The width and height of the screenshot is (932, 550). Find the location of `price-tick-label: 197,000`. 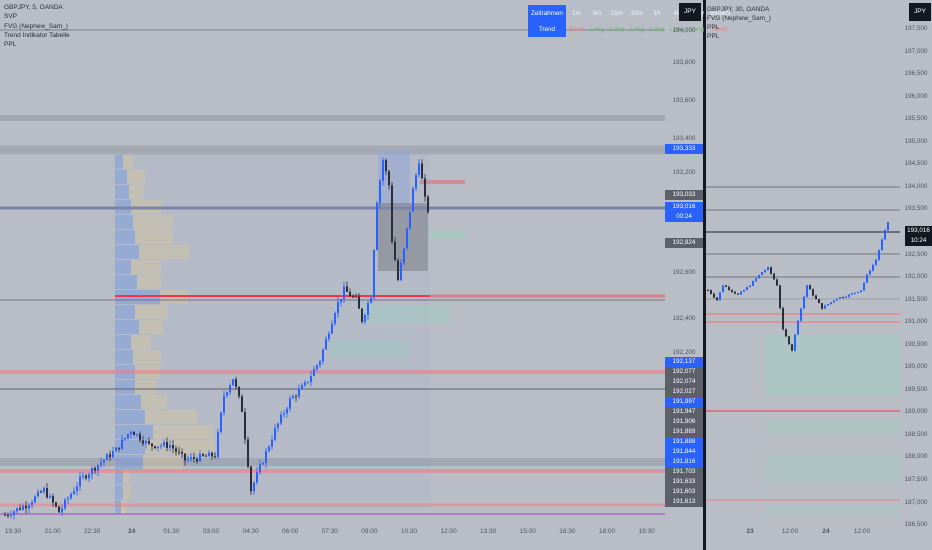

price-tick-label: 197,000 is located at coordinates (916, 51).